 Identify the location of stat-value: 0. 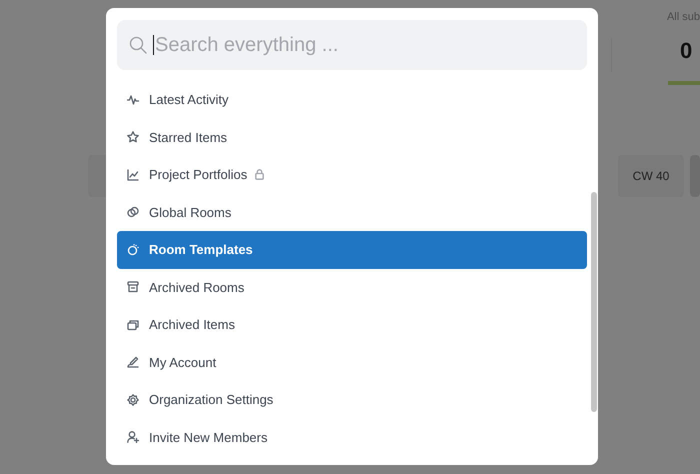
(686, 51).